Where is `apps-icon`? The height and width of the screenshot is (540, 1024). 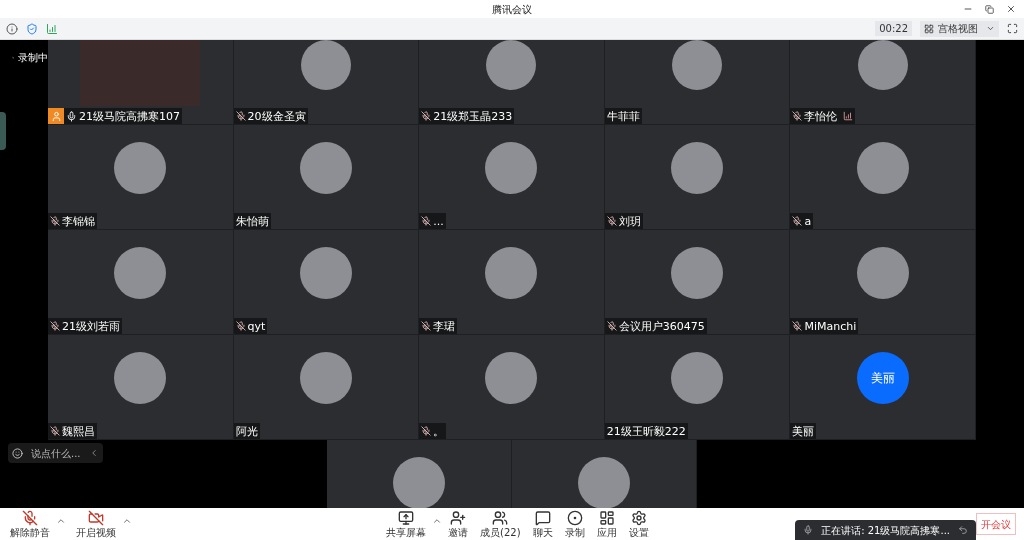
apps-icon is located at coordinates (606, 518).